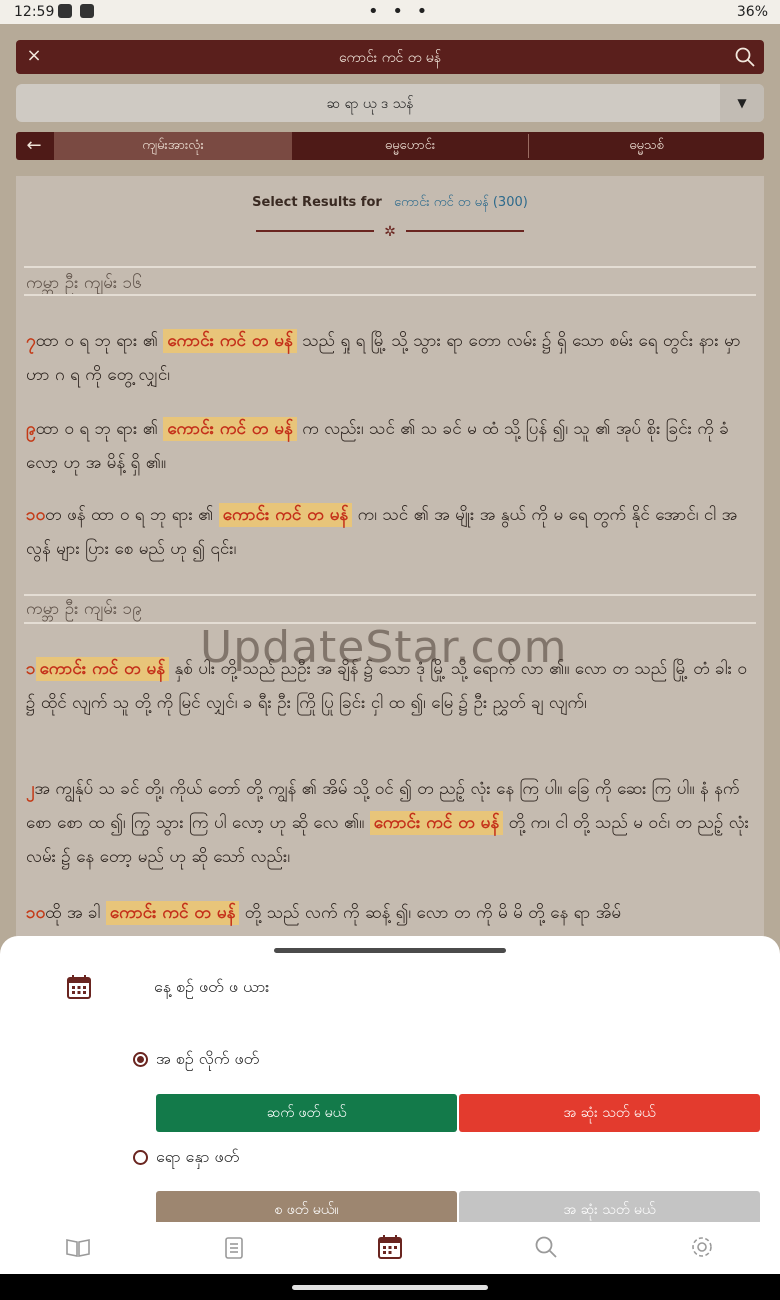 The image size is (780, 1300). Describe the element at coordinates (173, 146) in the screenshot. I see `tab-all-books: ကျမ်းအားလုံး` at that location.